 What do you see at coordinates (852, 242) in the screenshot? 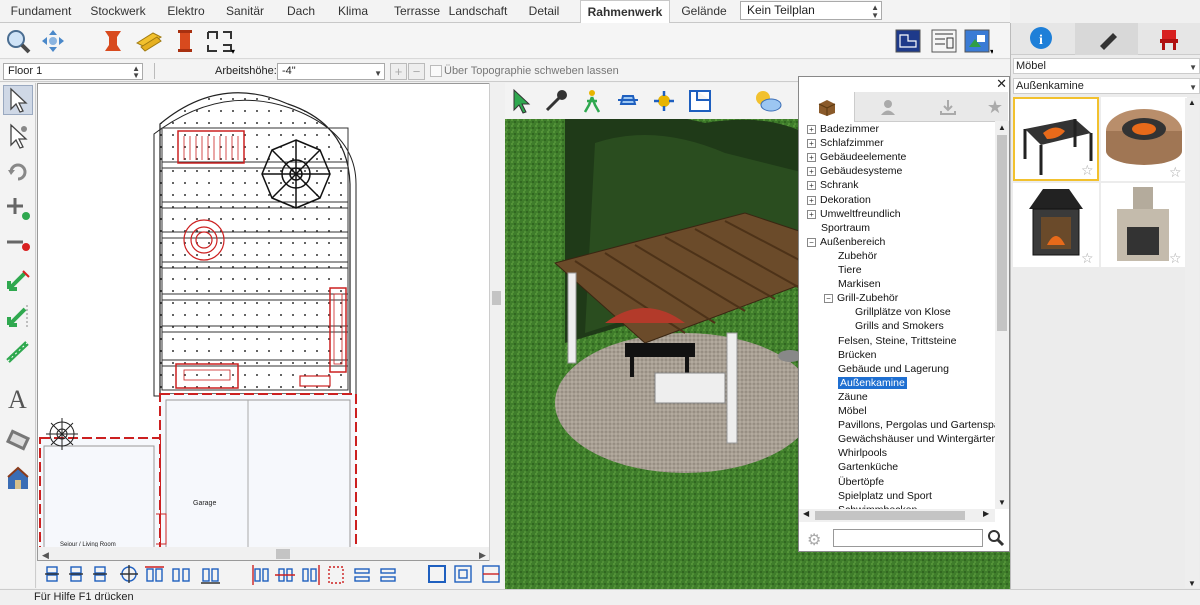
I see `tree-item: Außenbereich` at bounding box center [852, 242].